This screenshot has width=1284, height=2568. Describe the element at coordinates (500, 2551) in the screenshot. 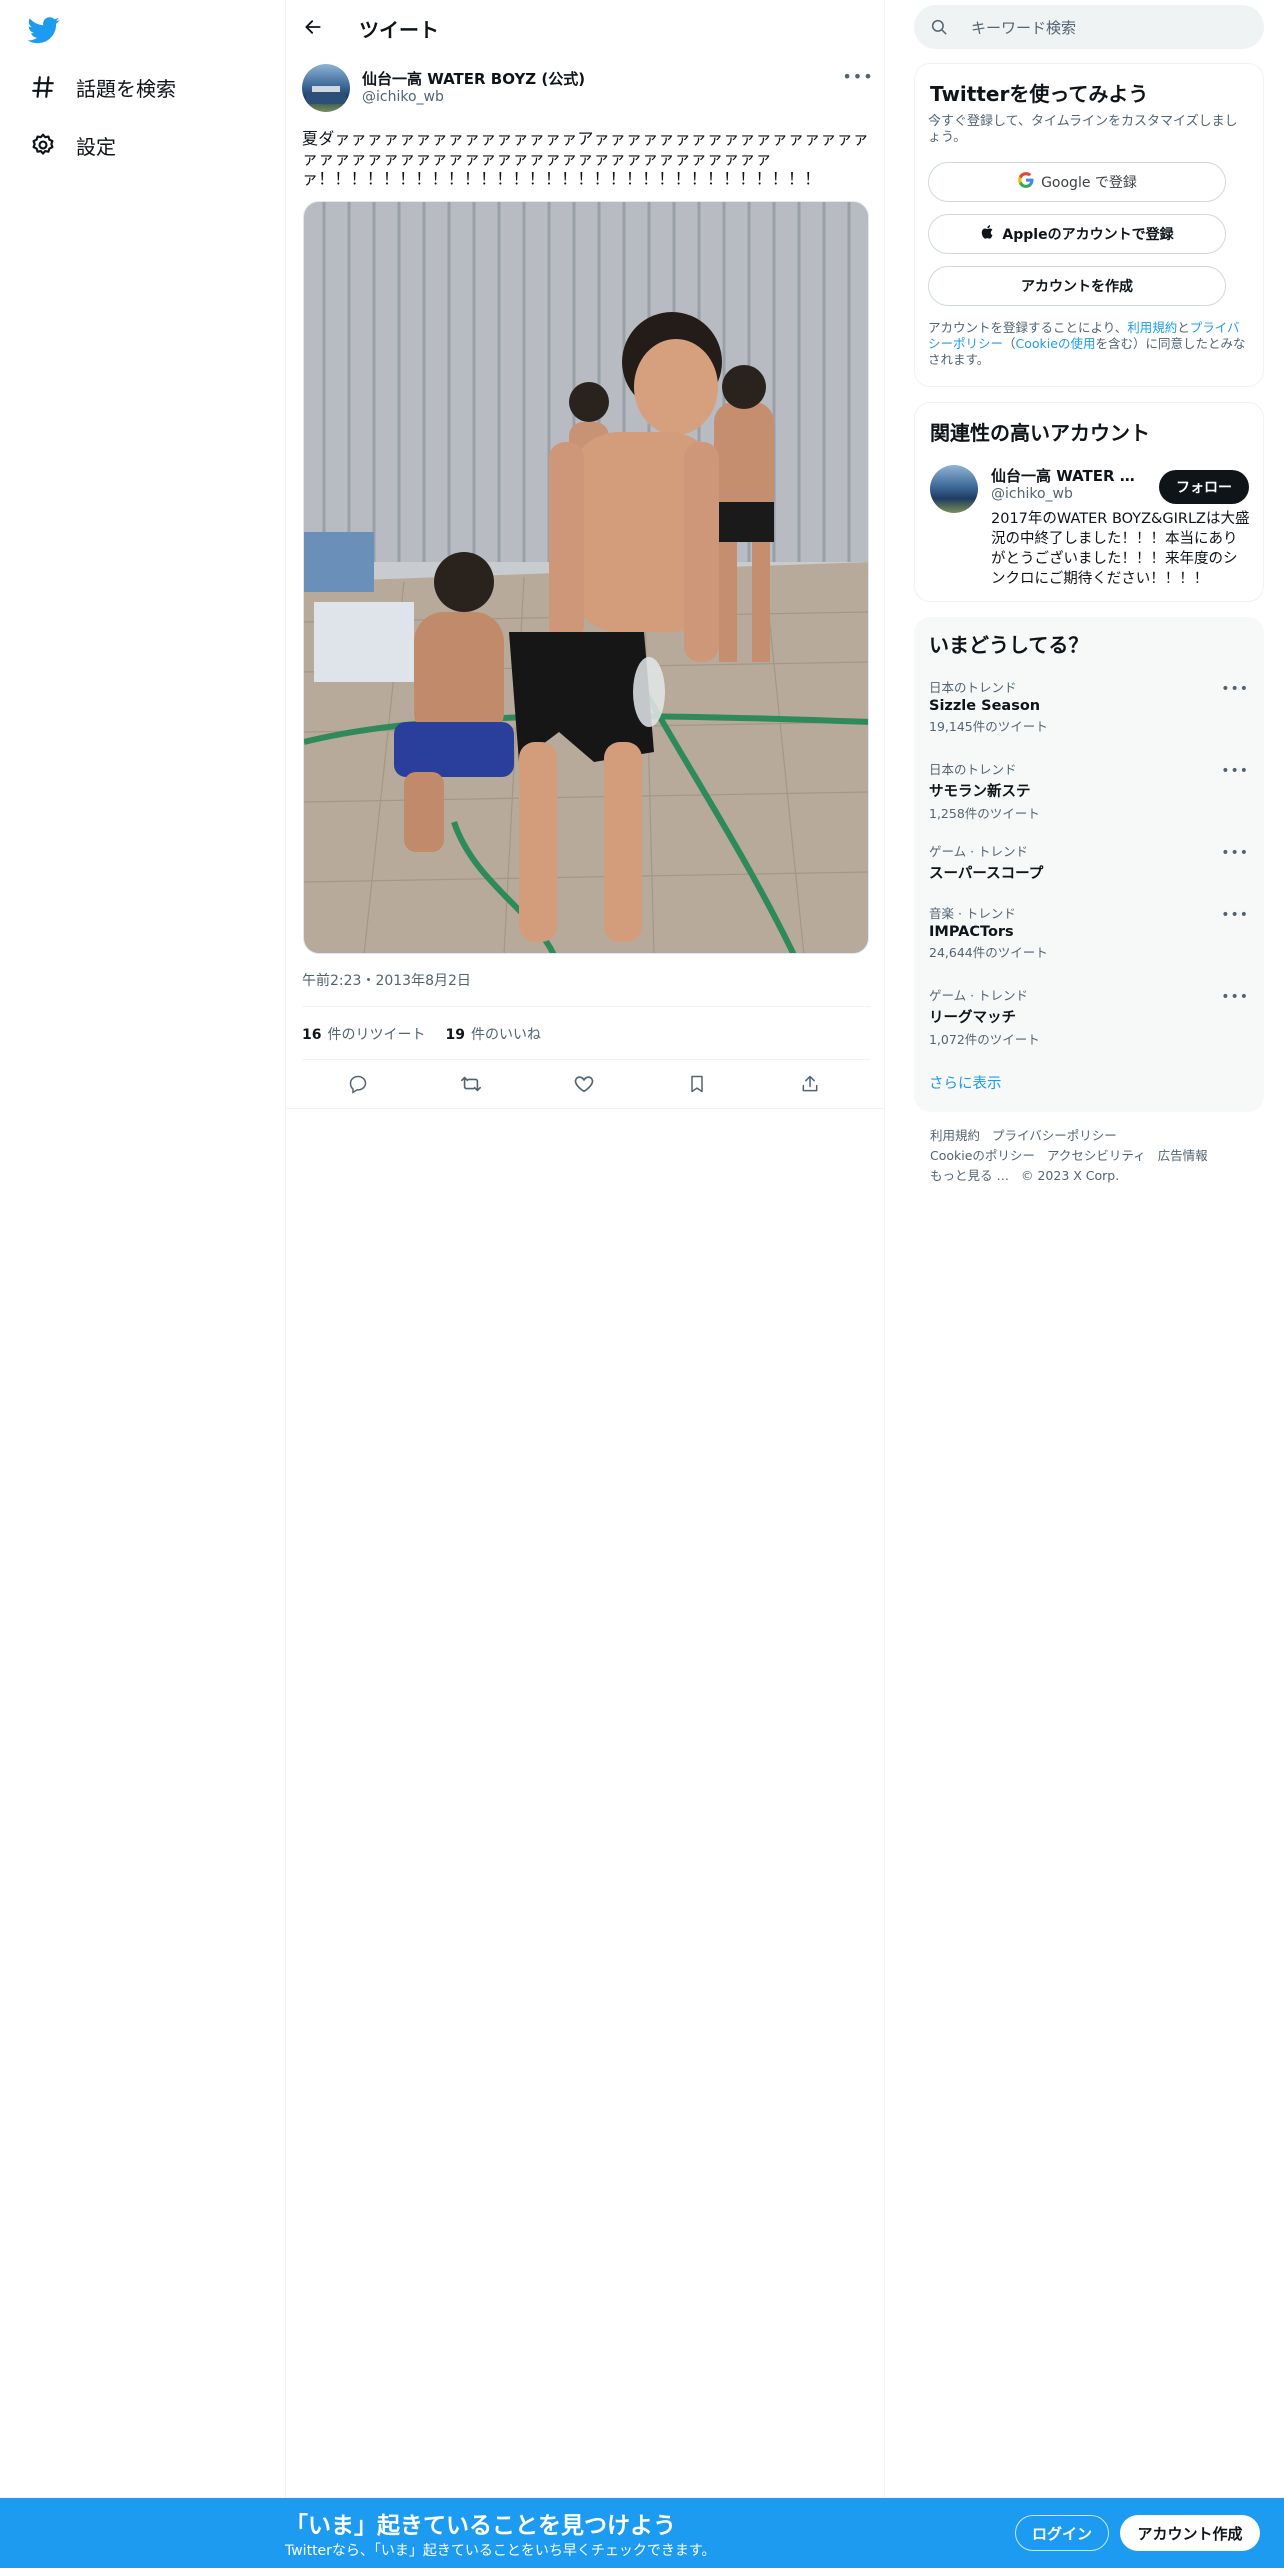

I see `bottom-bar-subtitle: Twitterなら、「いま」起きていることをいち早くチェックできます。` at that location.